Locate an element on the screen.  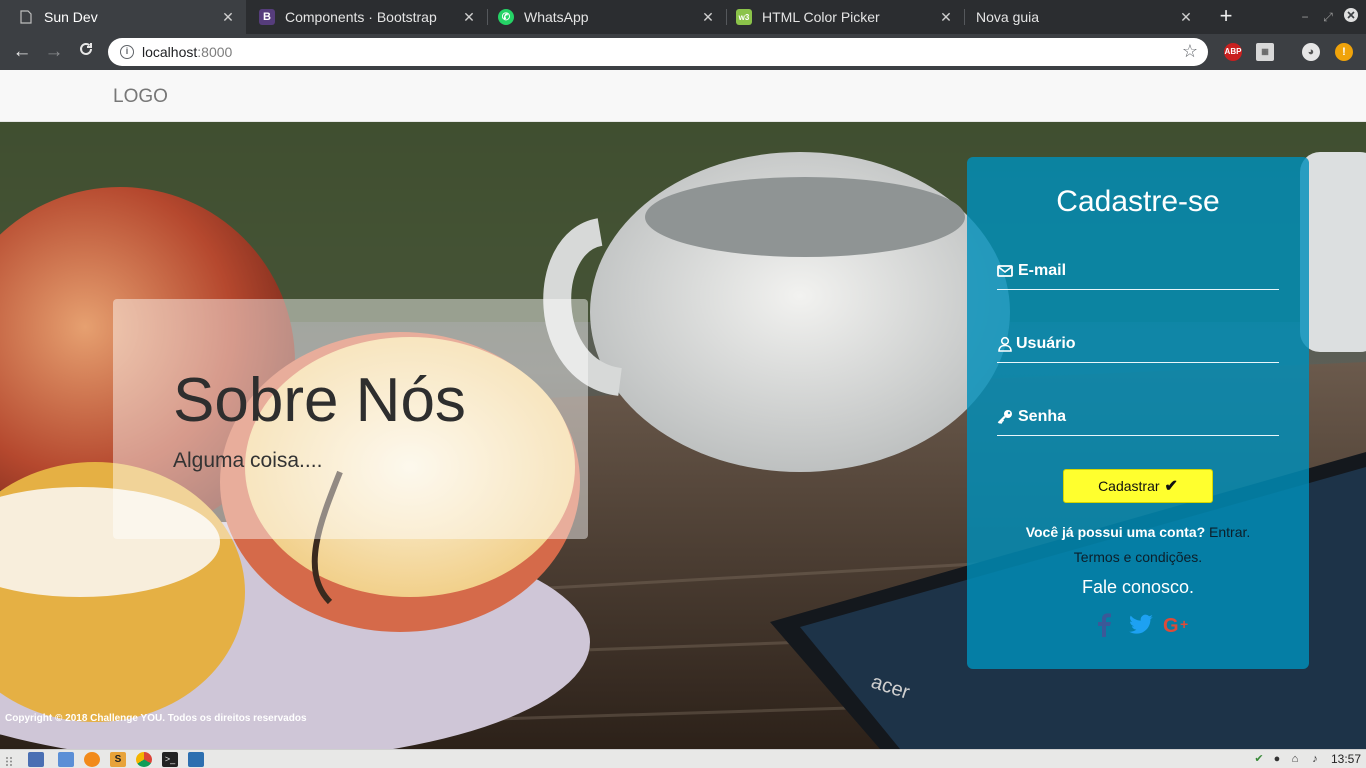
about-title: Sobre Nós is located at coordinates (319, 400).